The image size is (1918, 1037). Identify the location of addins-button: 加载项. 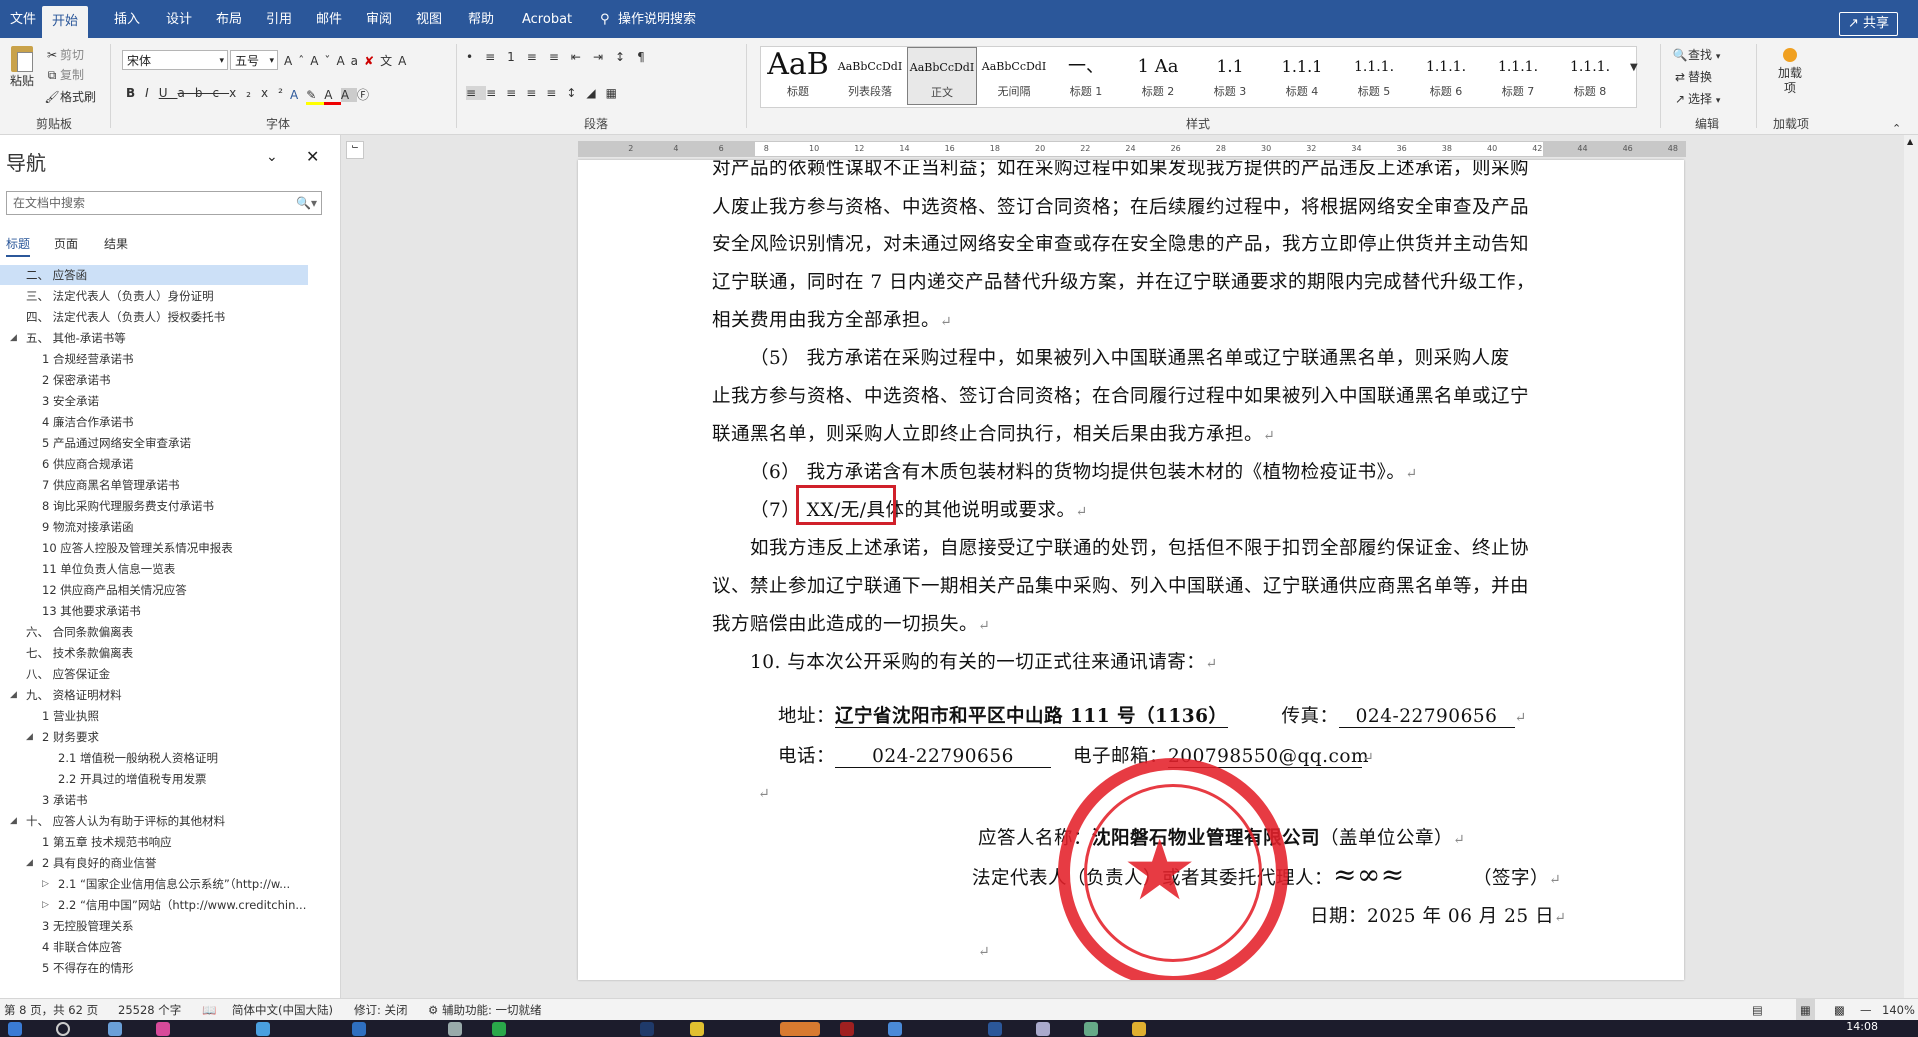
(1790, 71).